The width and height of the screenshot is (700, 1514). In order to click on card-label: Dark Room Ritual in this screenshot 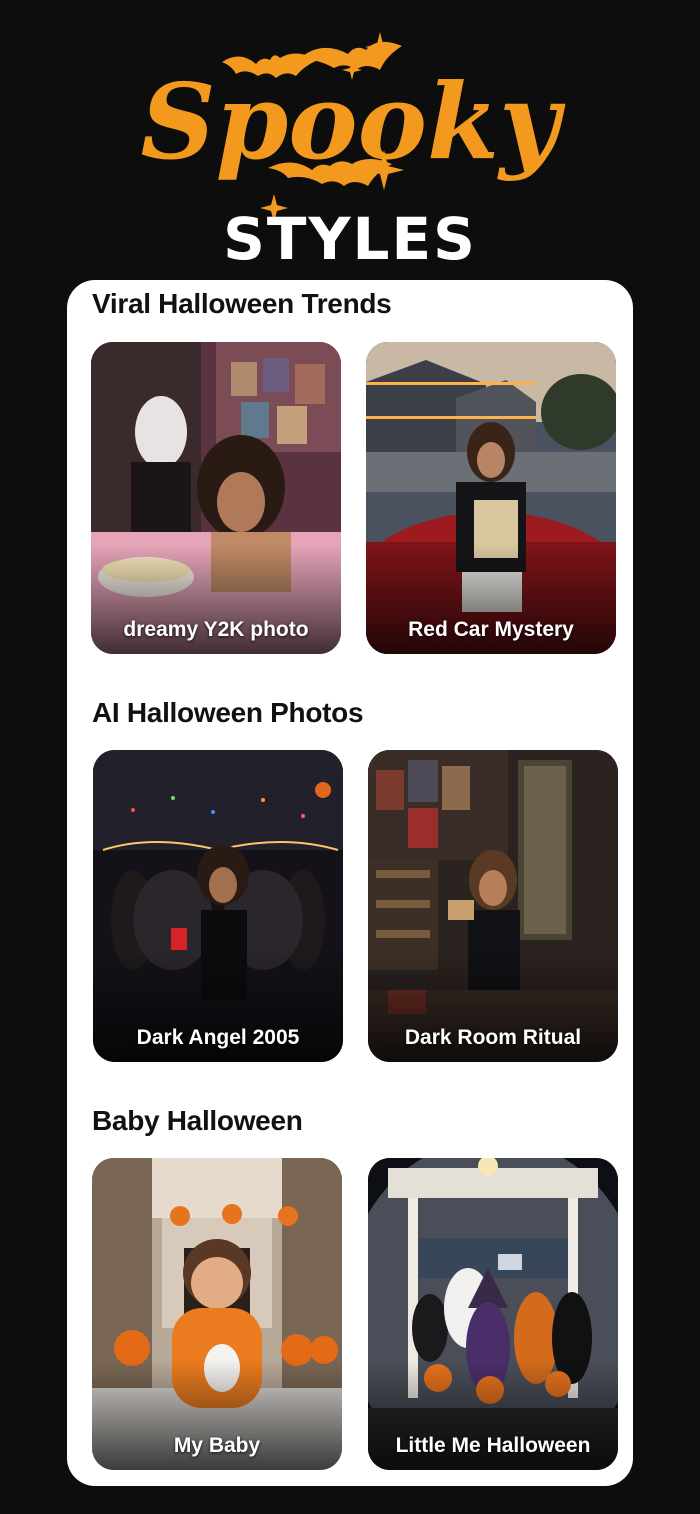, I will do `click(493, 1038)`.